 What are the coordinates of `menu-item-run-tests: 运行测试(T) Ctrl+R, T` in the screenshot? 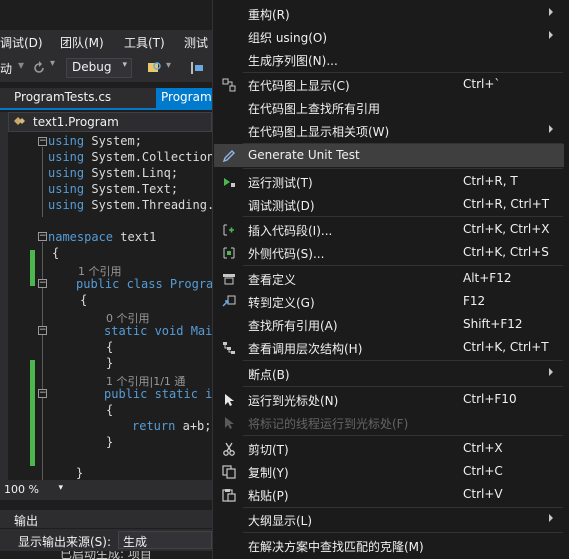 It's located at (389, 181).